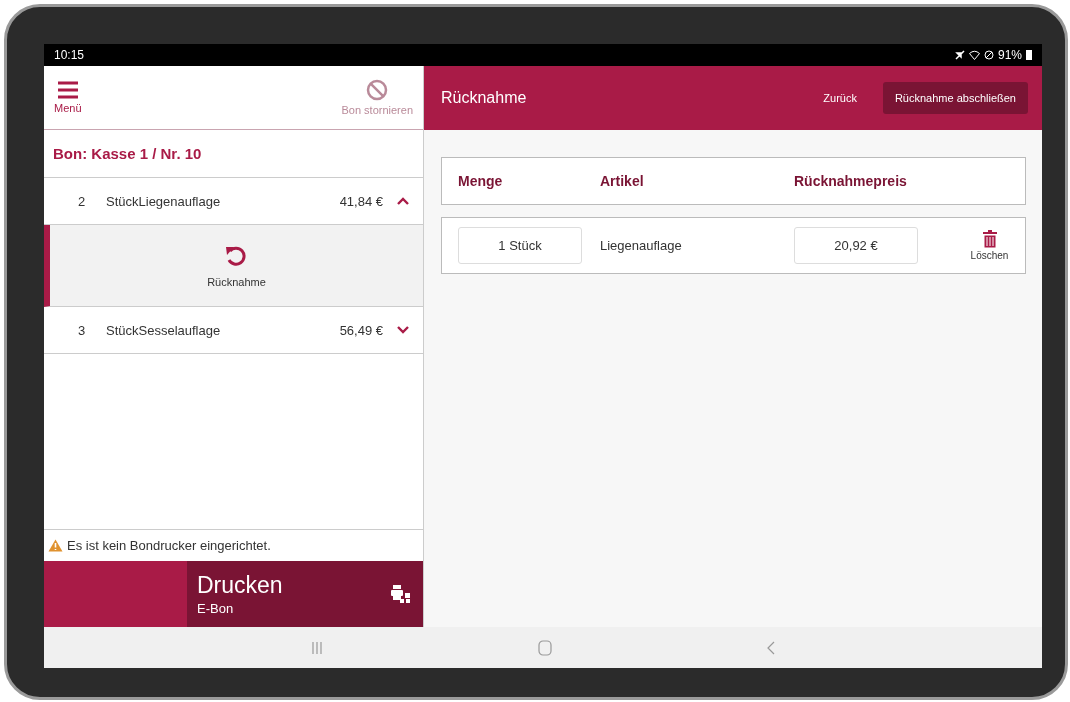  I want to click on warning-icon, so click(55, 545).